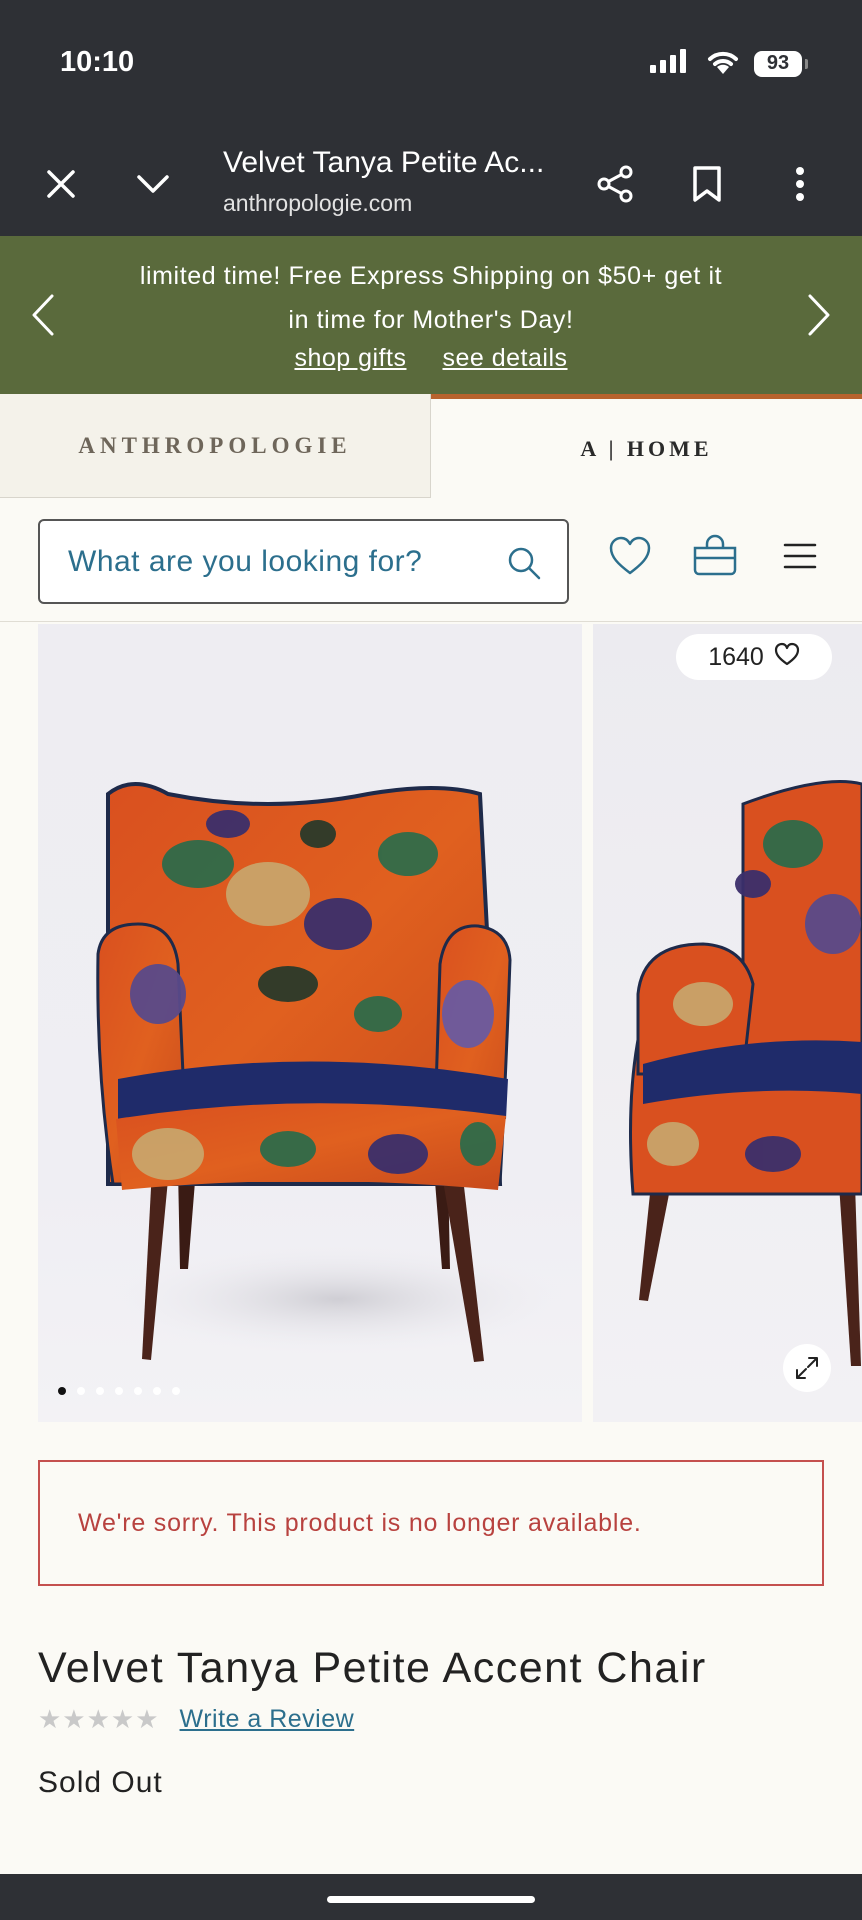  What do you see at coordinates (800, 184) in the screenshot?
I see `more-vertical-icon` at bounding box center [800, 184].